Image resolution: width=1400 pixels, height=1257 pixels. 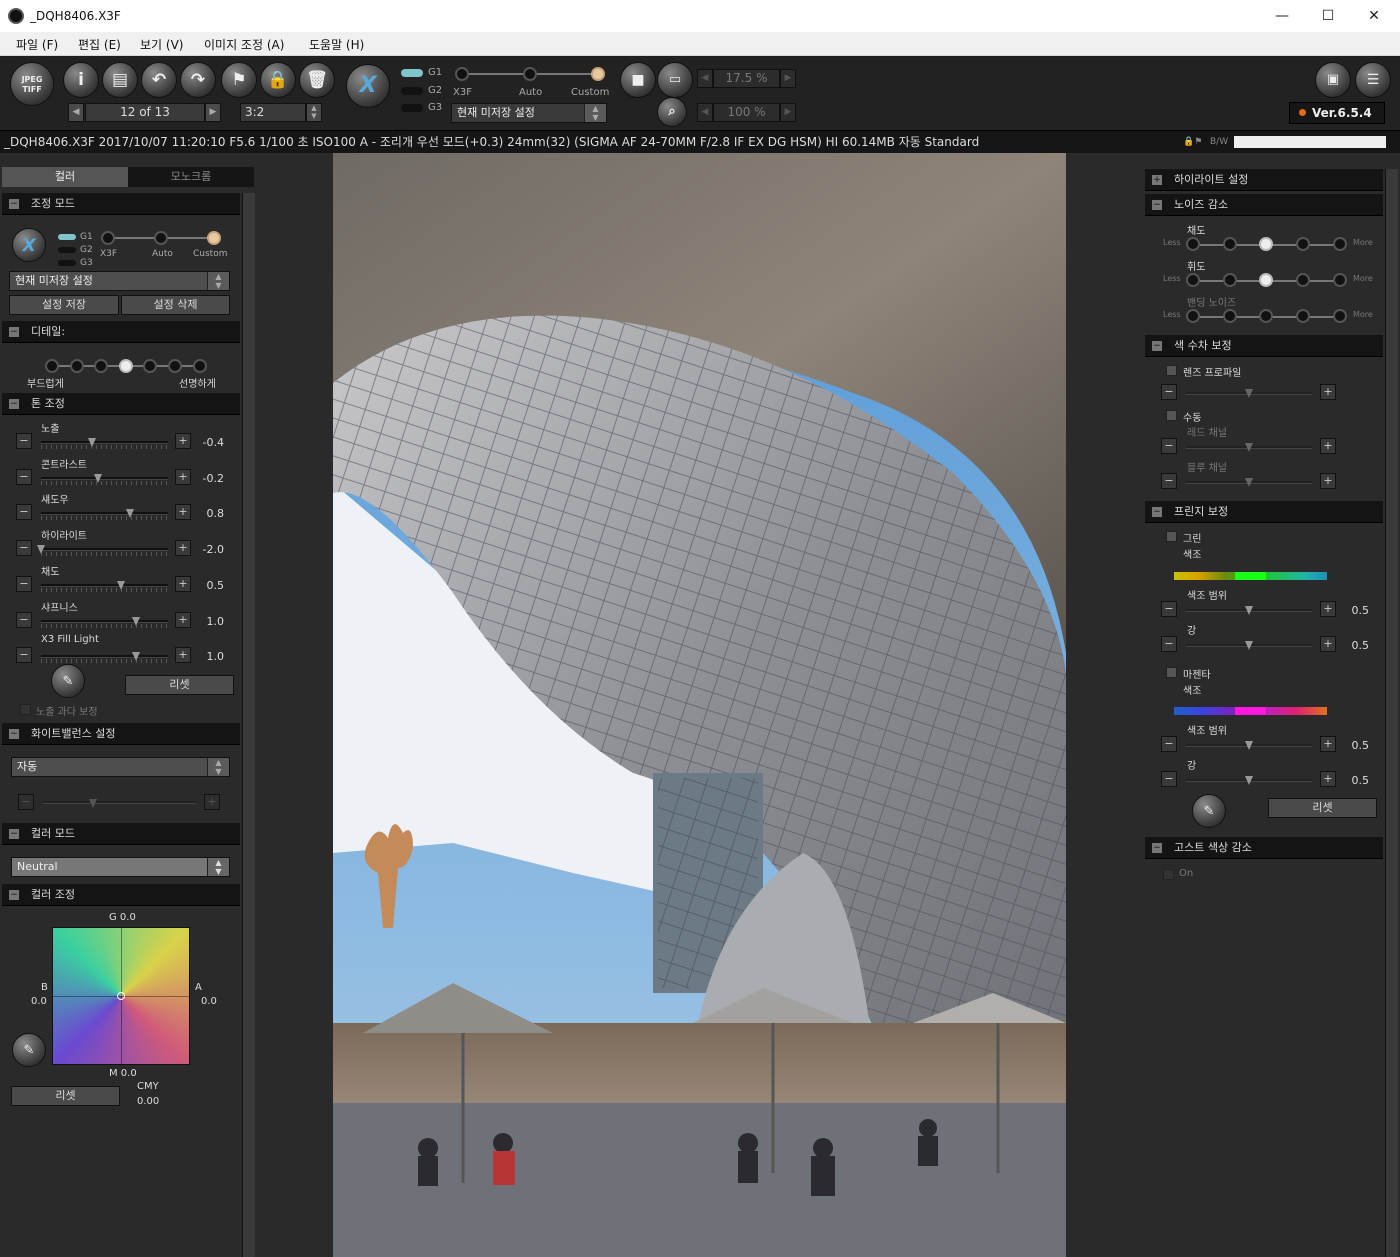 What do you see at coordinates (317, 80) in the screenshot?
I see `trash-icon: 🗑` at bounding box center [317, 80].